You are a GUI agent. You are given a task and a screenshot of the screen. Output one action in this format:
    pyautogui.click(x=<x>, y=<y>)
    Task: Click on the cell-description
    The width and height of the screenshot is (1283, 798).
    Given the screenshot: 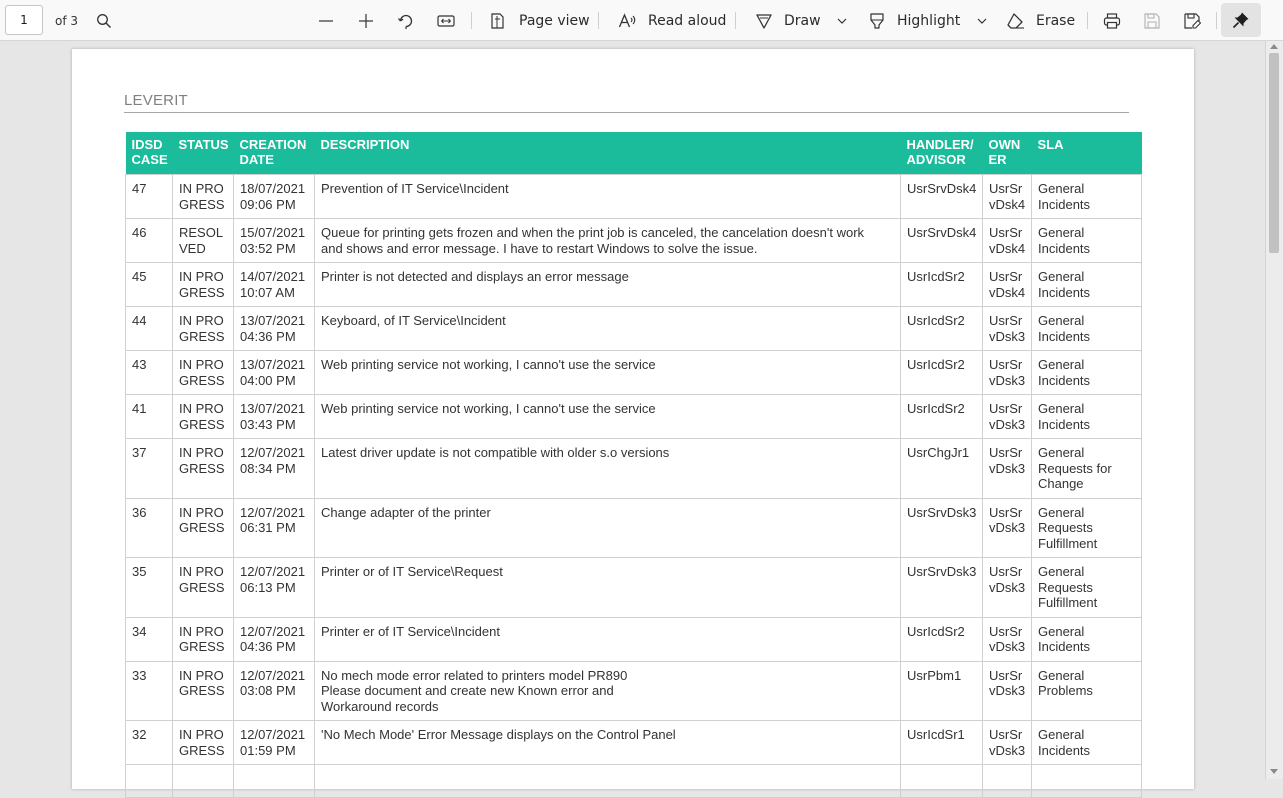 What is the action you would take?
    pyautogui.click(x=607, y=781)
    